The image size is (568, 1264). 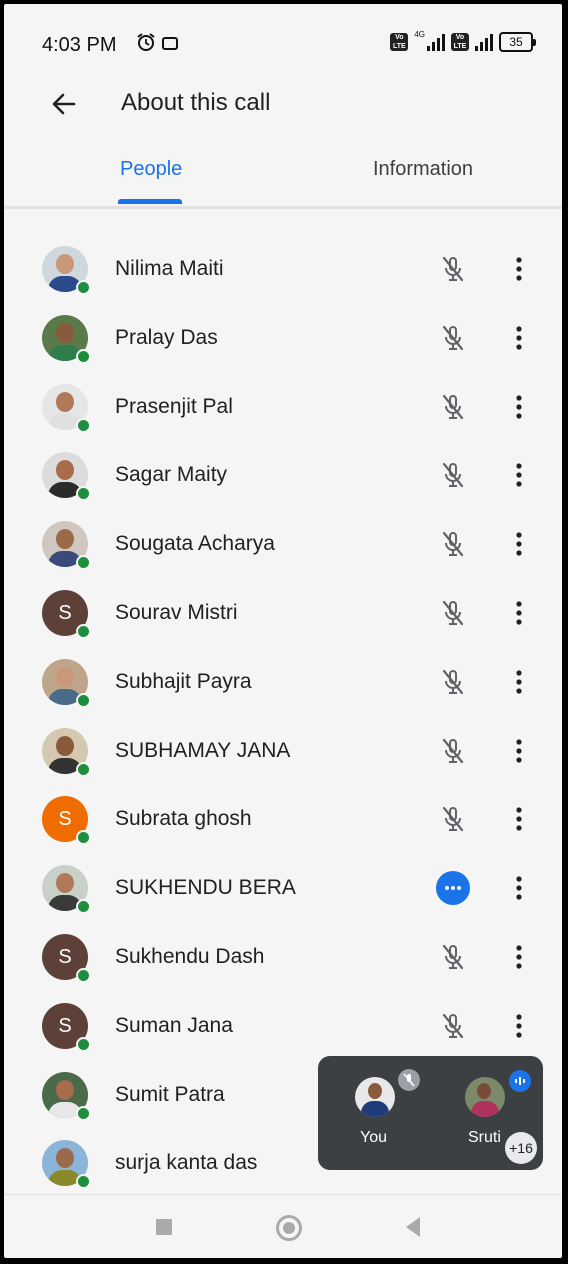 What do you see at coordinates (170, 43) in the screenshot?
I see `screen-cast-icon` at bounding box center [170, 43].